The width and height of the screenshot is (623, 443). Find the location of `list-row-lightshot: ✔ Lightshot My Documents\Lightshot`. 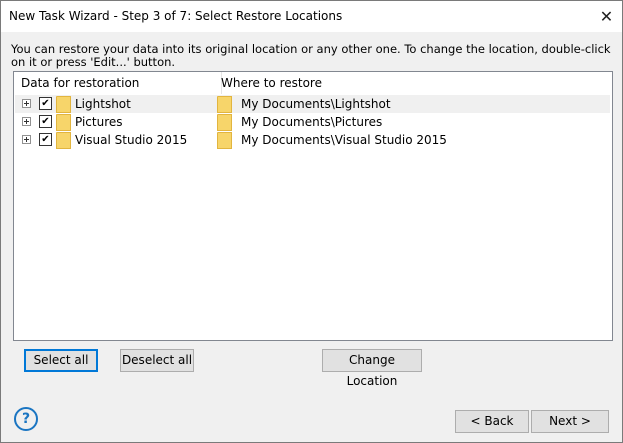

list-row-lightshot: ✔ Lightshot My Documents\Lightshot is located at coordinates (312, 104).